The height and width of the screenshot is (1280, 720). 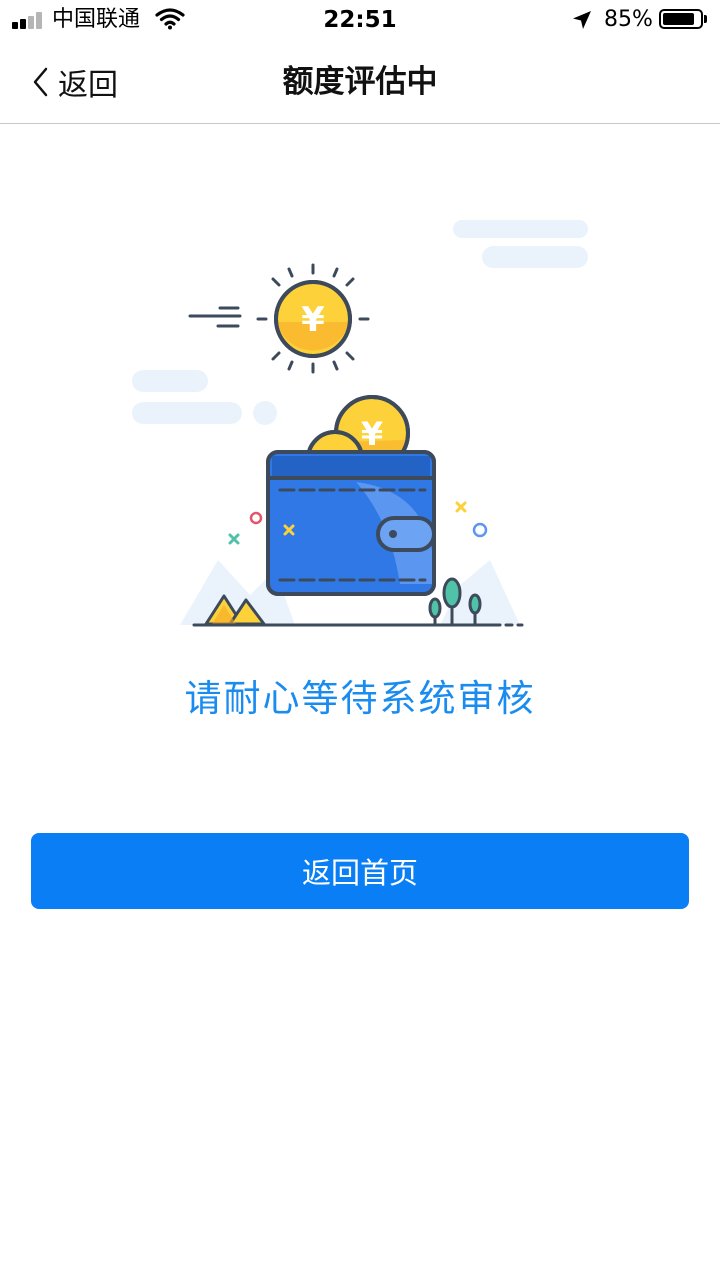 I want to click on battery-percentage: 85%, so click(x=628, y=19).